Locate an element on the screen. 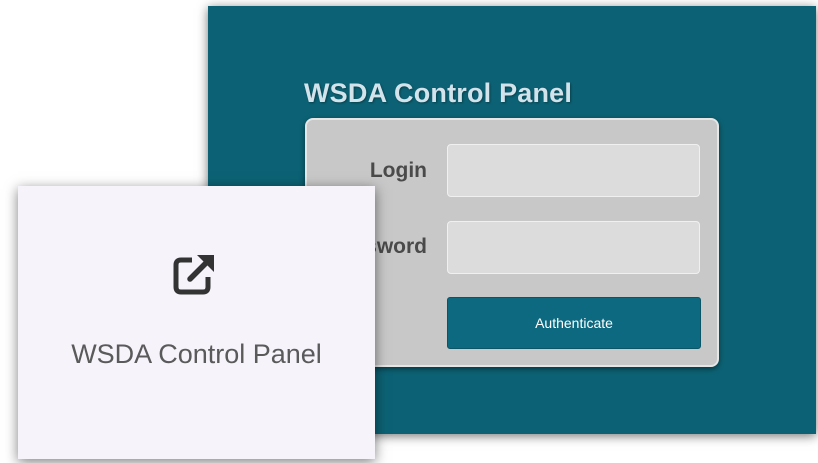  card-label: WSDA Control Panel is located at coordinates (196, 354).